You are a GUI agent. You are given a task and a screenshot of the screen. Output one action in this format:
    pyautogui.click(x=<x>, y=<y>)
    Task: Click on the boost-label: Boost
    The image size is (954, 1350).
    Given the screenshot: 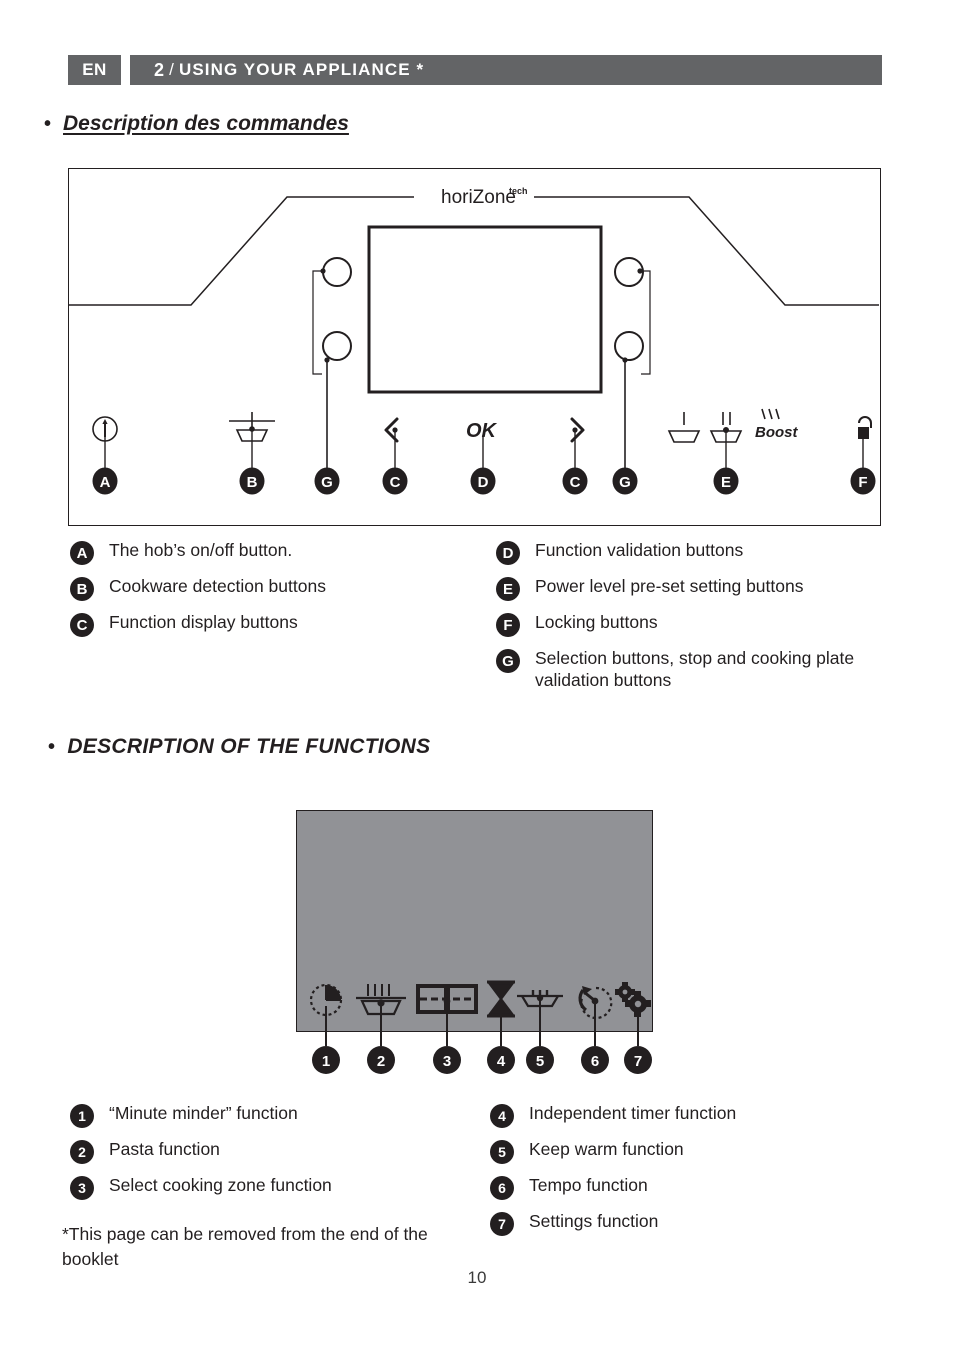 What is the action you would take?
    pyautogui.click(x=777, y=432)
    